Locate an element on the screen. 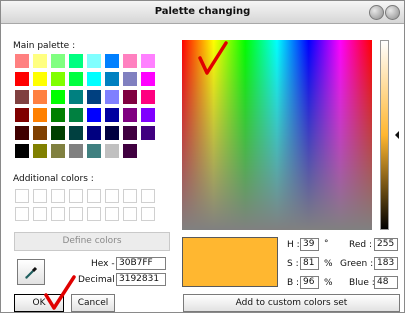 The height and width of the screenshot is (313, 405). cancel-button: Cancel is located at coordinates (93, 303).